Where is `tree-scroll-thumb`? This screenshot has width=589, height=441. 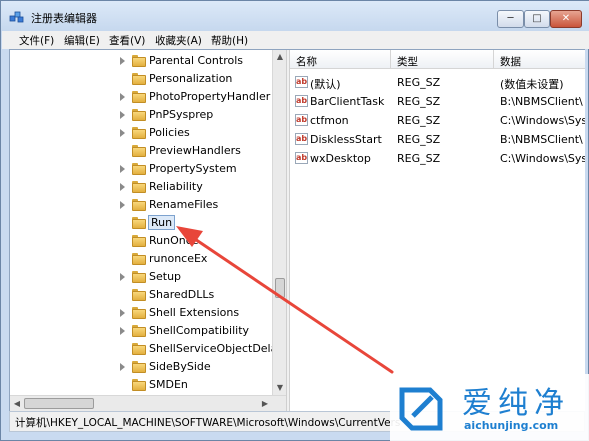
tree-scroll-thumb is located at coordinates (280, 288).